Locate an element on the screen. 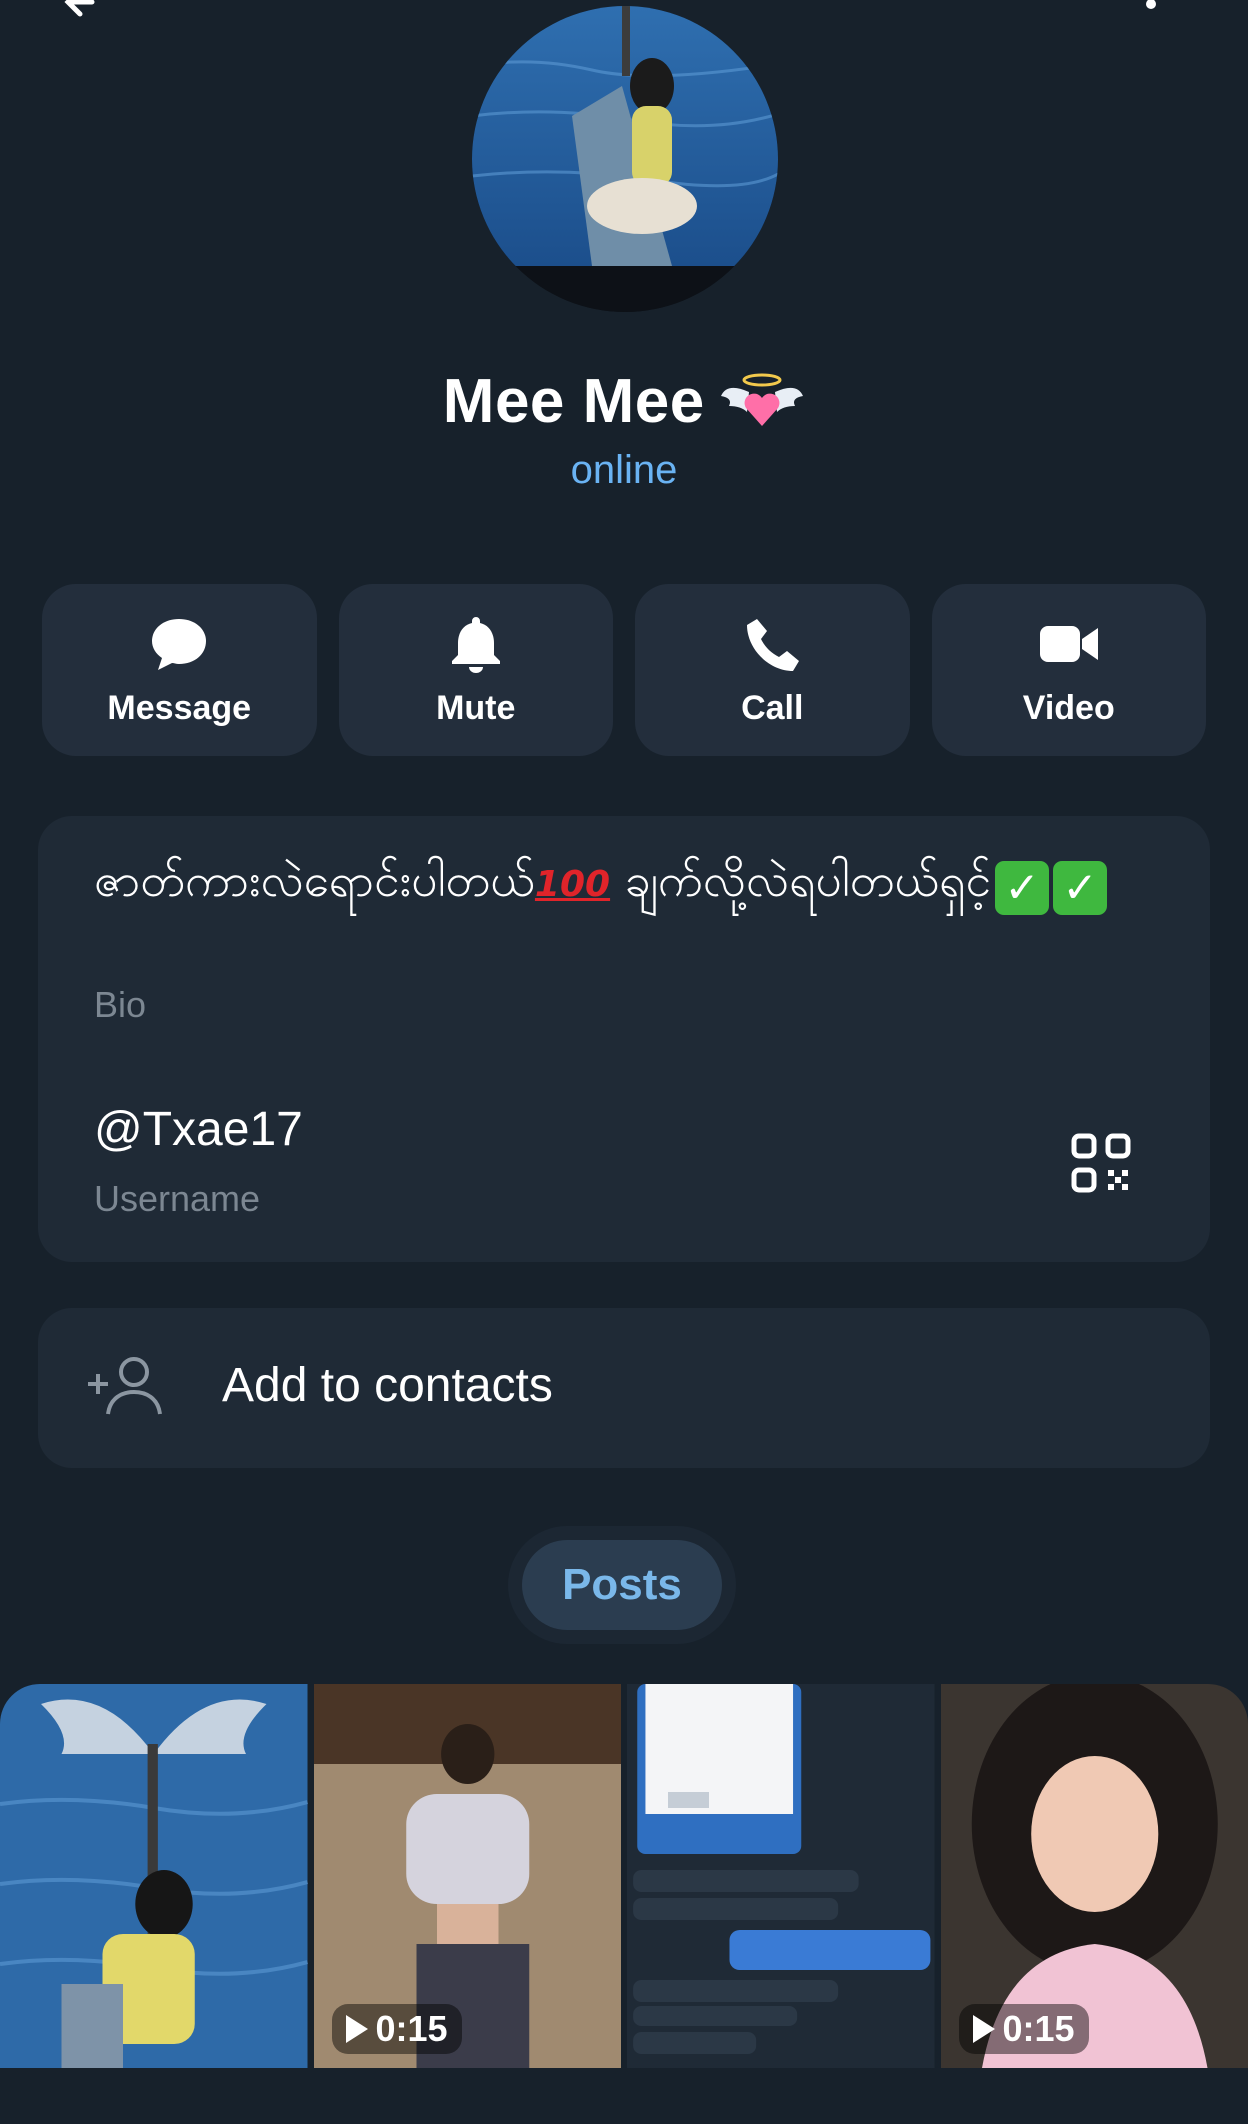 The width and height of the screenshot is (1248, 2124). heart-with-wings-icon is located at coordinates (762, 399).